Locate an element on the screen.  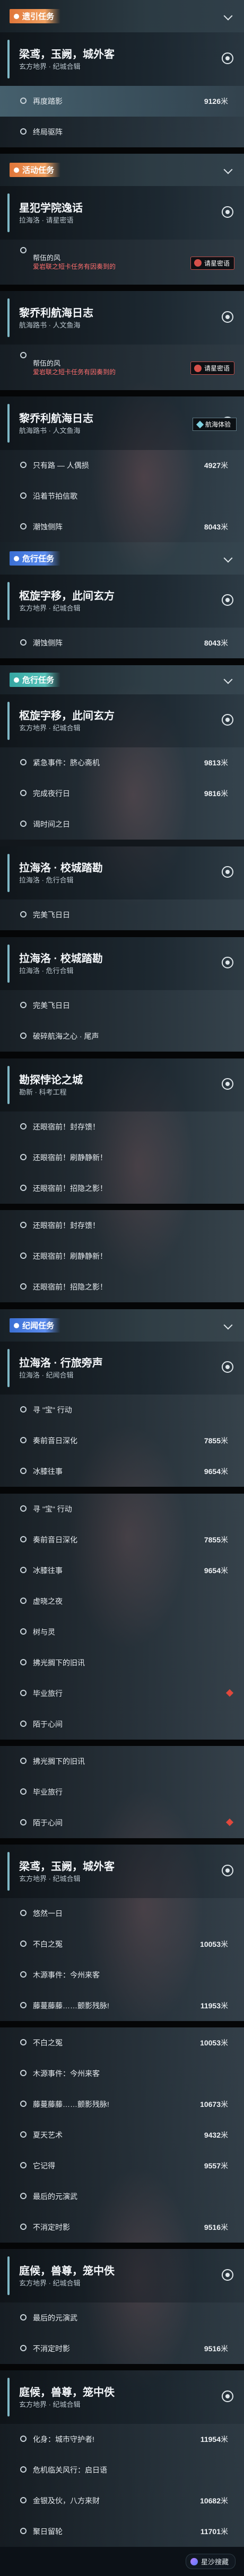
objective-row: 再度踏影 9126米 is located at coordinates (122, 101).